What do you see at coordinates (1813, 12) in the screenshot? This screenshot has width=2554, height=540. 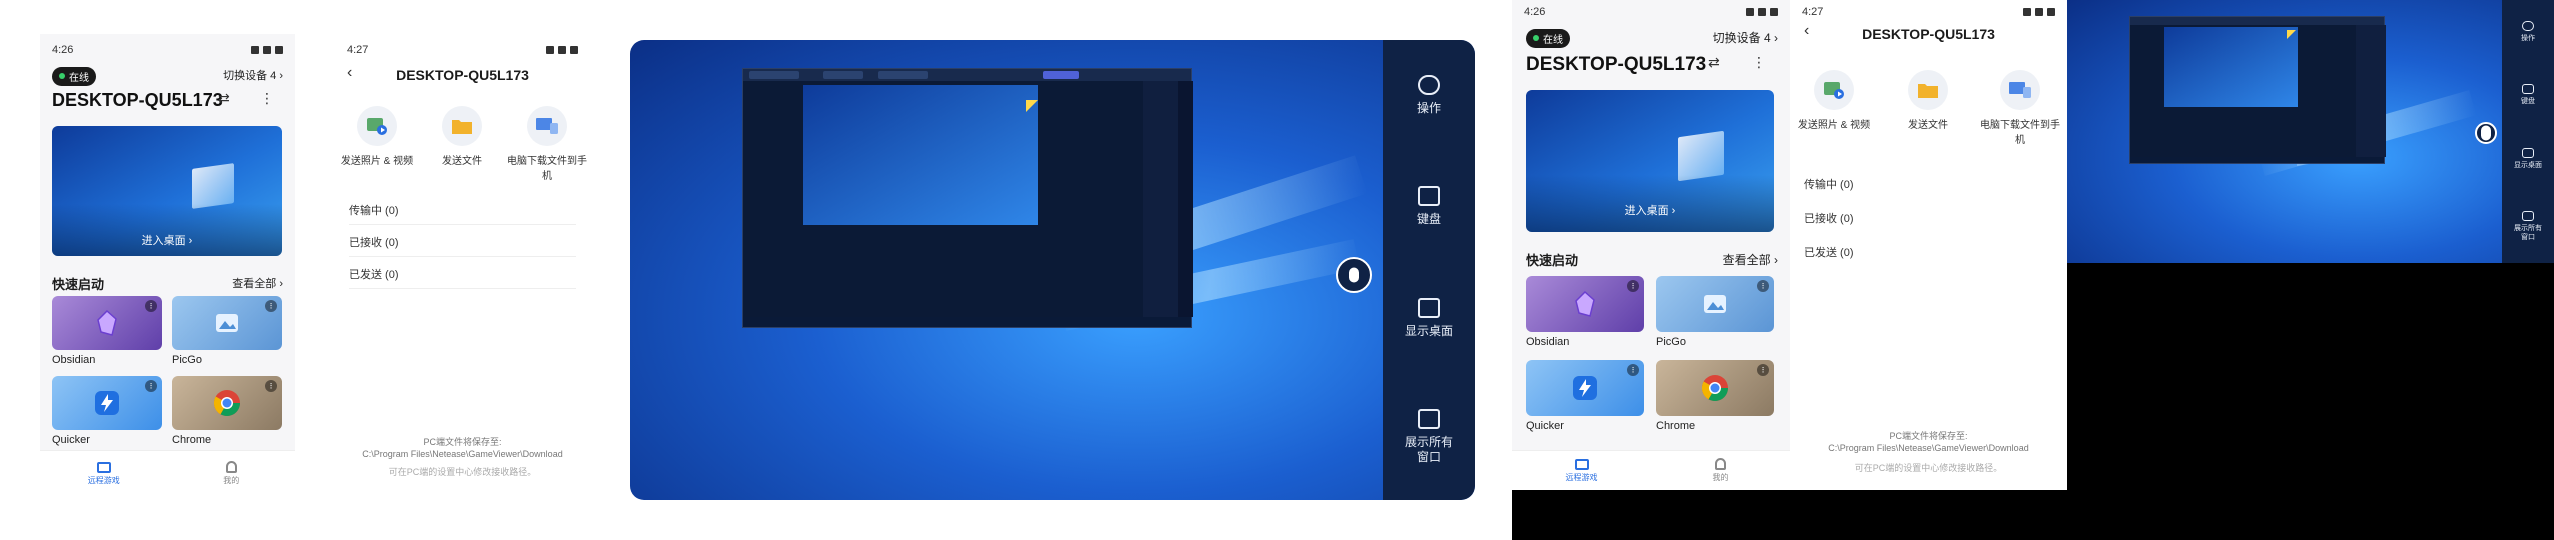 I see `status-time: 4:27` at bounding box center [1813, 12].